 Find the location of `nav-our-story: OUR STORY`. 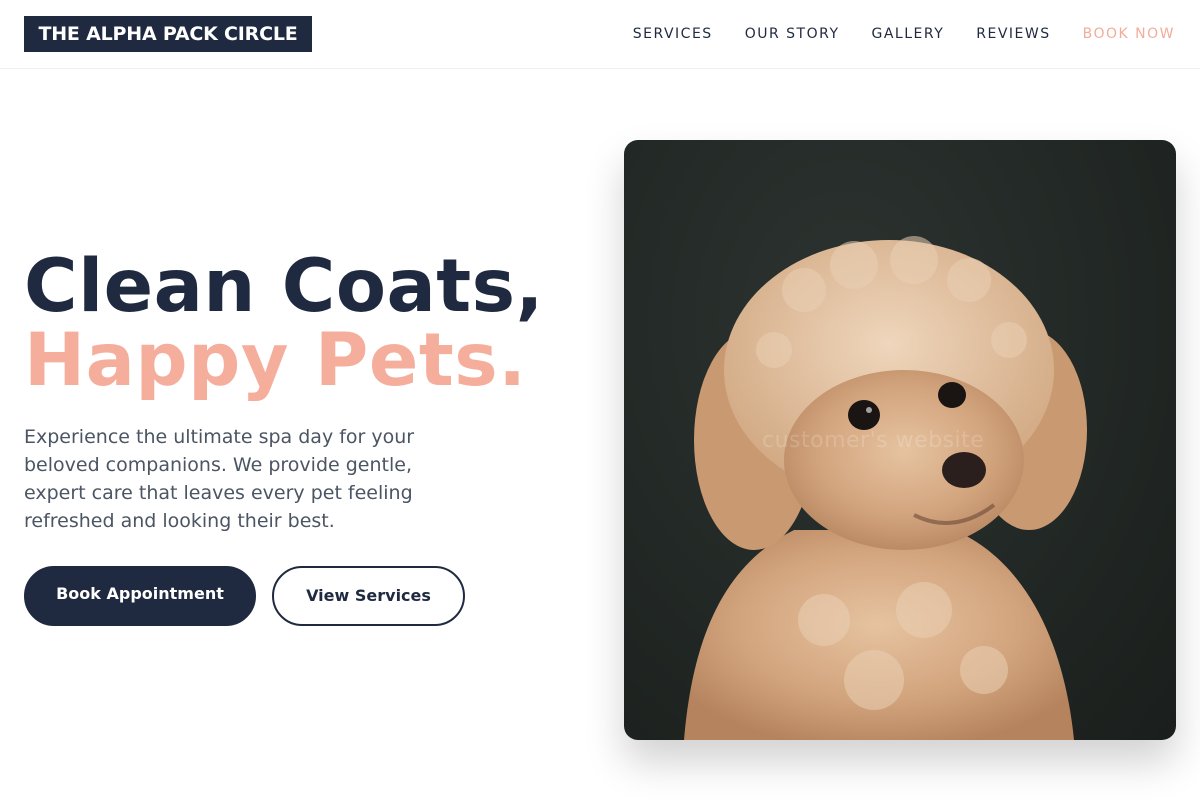

nav-our-story: OUR STORY is located at coordinates (792, 34).